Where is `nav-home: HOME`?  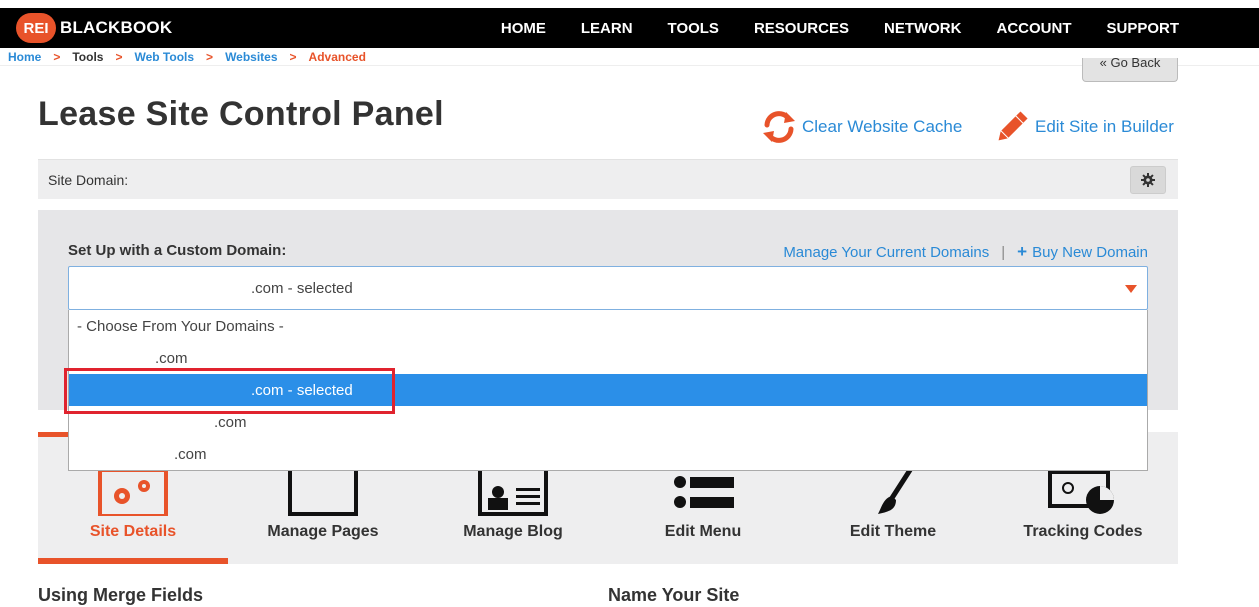 nav-home: HOME is located at coordinates (523, 28).